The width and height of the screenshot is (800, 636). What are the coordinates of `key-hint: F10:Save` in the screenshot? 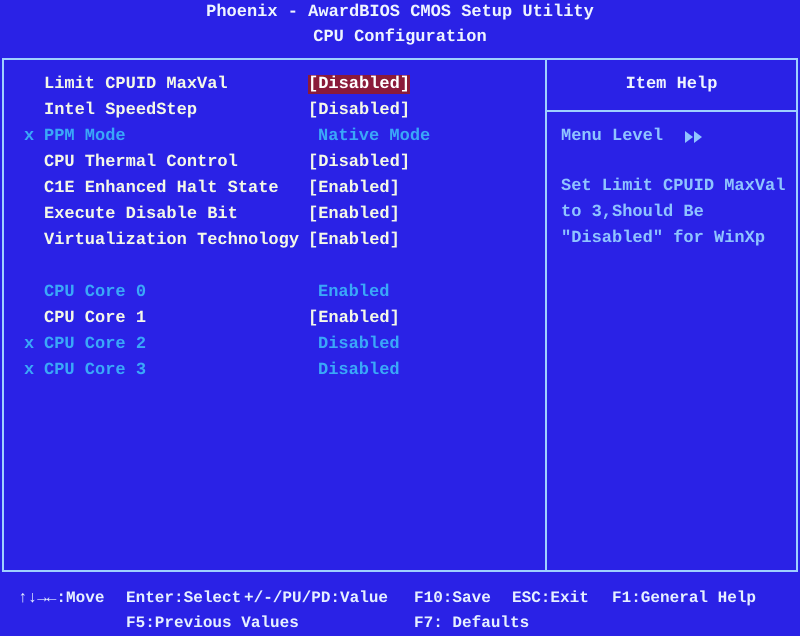 It's located at (452, 598).